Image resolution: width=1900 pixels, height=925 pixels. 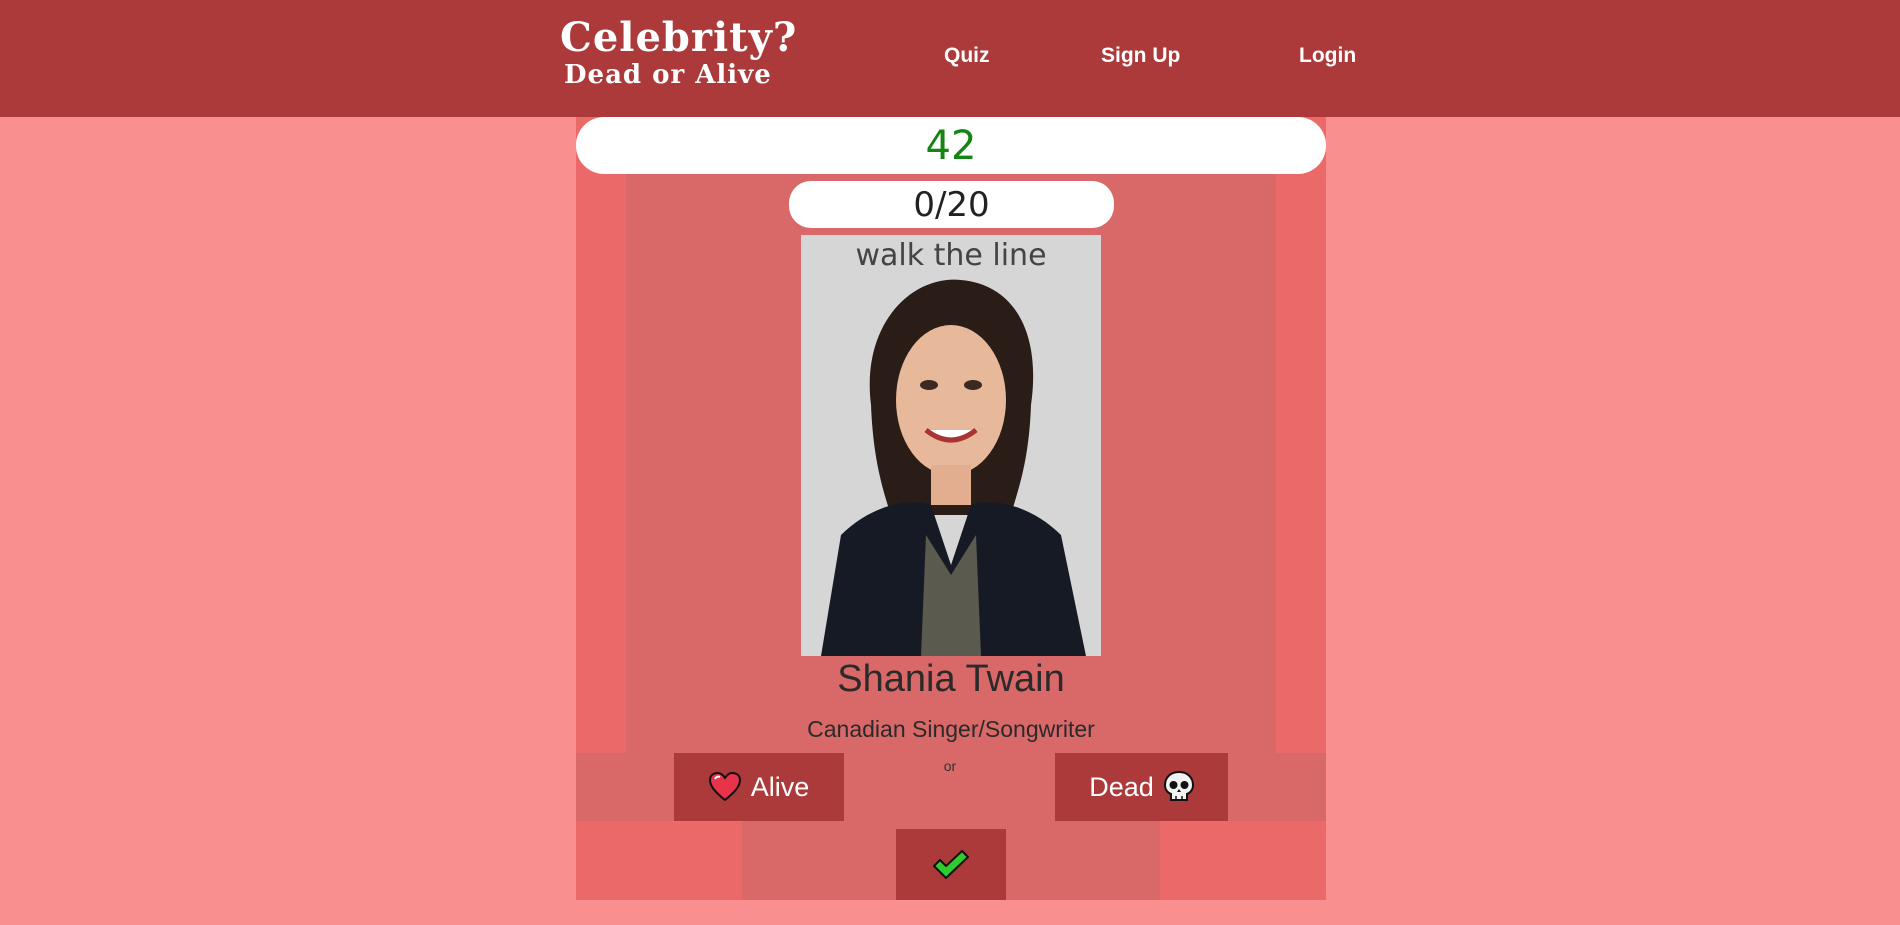 I want to click on celebrity-photo: walk the line, so click(x=951, y=445).